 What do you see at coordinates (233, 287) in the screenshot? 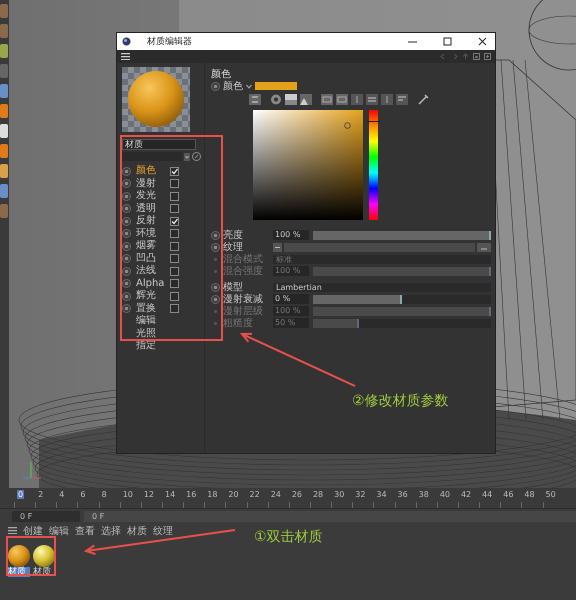
I see `parameter-label: 模型` at bounding box center [233, 287].